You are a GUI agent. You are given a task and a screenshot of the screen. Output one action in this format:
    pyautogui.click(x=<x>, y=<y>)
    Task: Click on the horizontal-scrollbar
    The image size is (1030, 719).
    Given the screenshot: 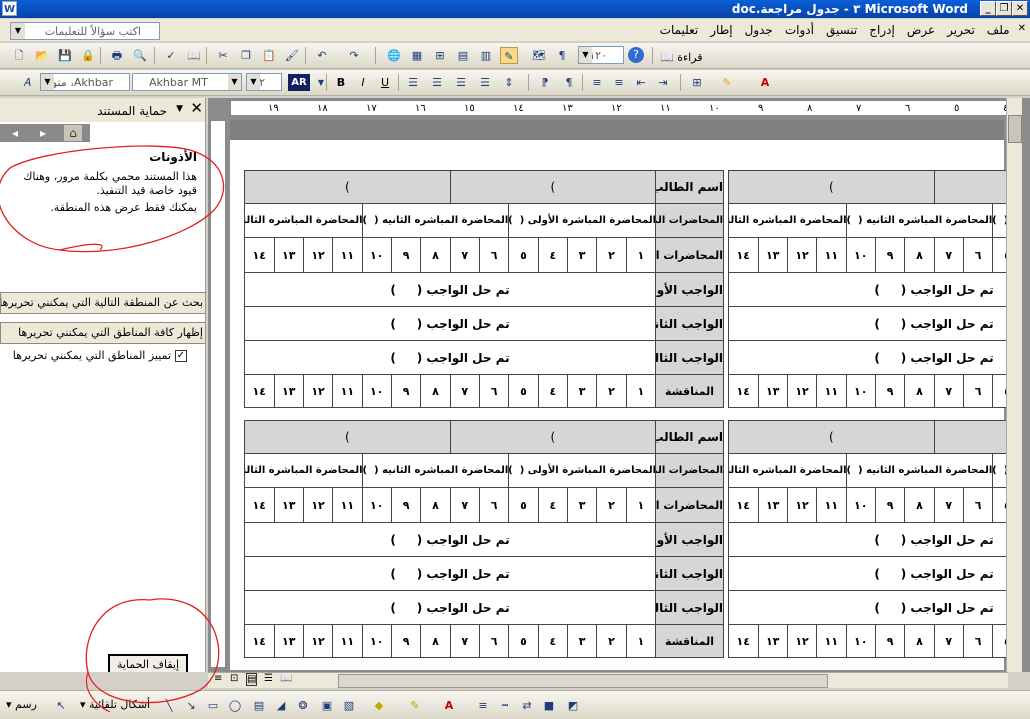 What is the action you would take?
    pyautogui.click(x=608, y=680)
    